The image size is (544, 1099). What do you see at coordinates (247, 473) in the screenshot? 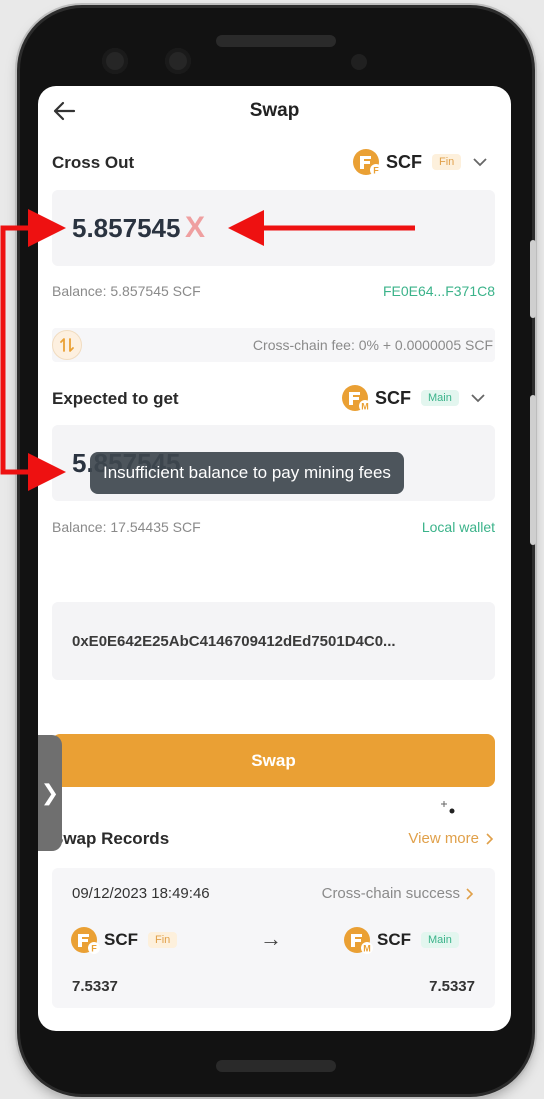
I see `error-toast: Insufficient balance to pay mining fees` at bounding box center [247, 473].